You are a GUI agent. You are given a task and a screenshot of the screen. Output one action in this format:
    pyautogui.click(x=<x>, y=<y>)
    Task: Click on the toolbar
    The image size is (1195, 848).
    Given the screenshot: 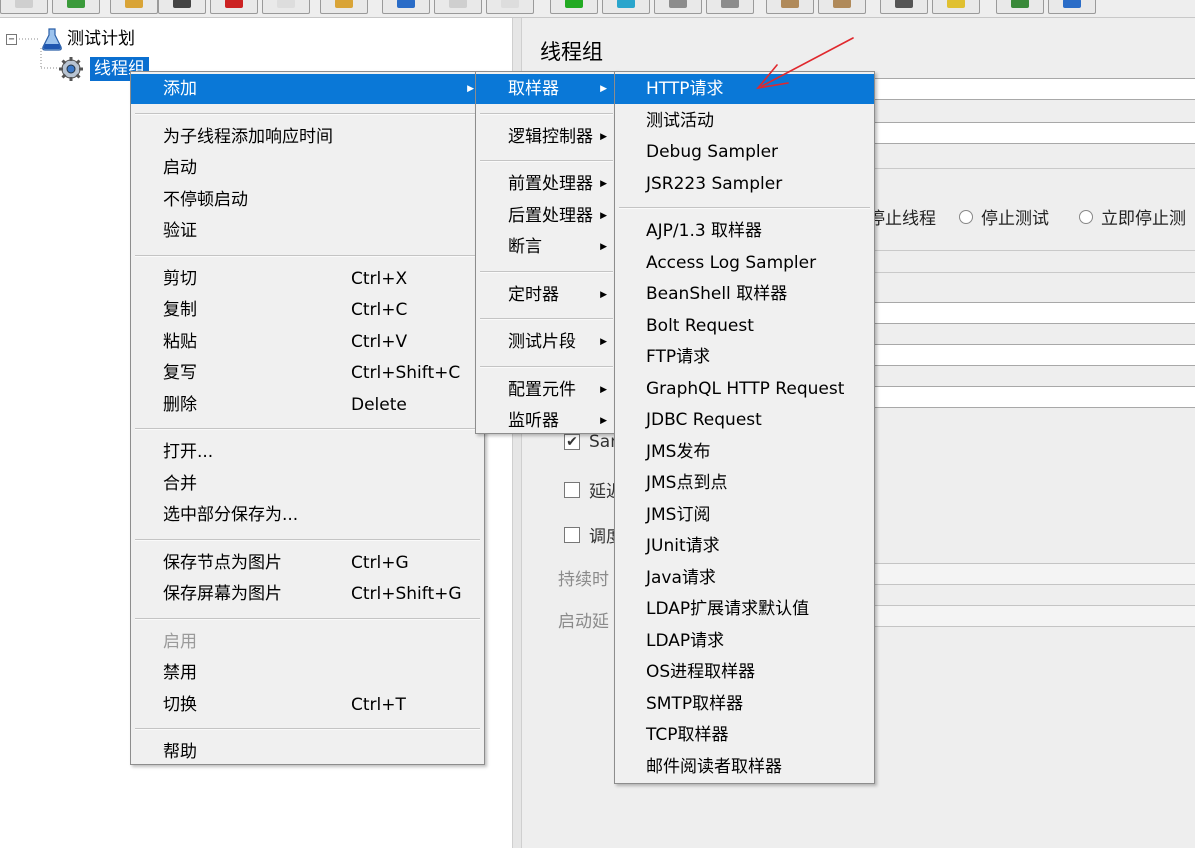 What is the action you would take?
    pyautogui.click(x=597, y=9)
    